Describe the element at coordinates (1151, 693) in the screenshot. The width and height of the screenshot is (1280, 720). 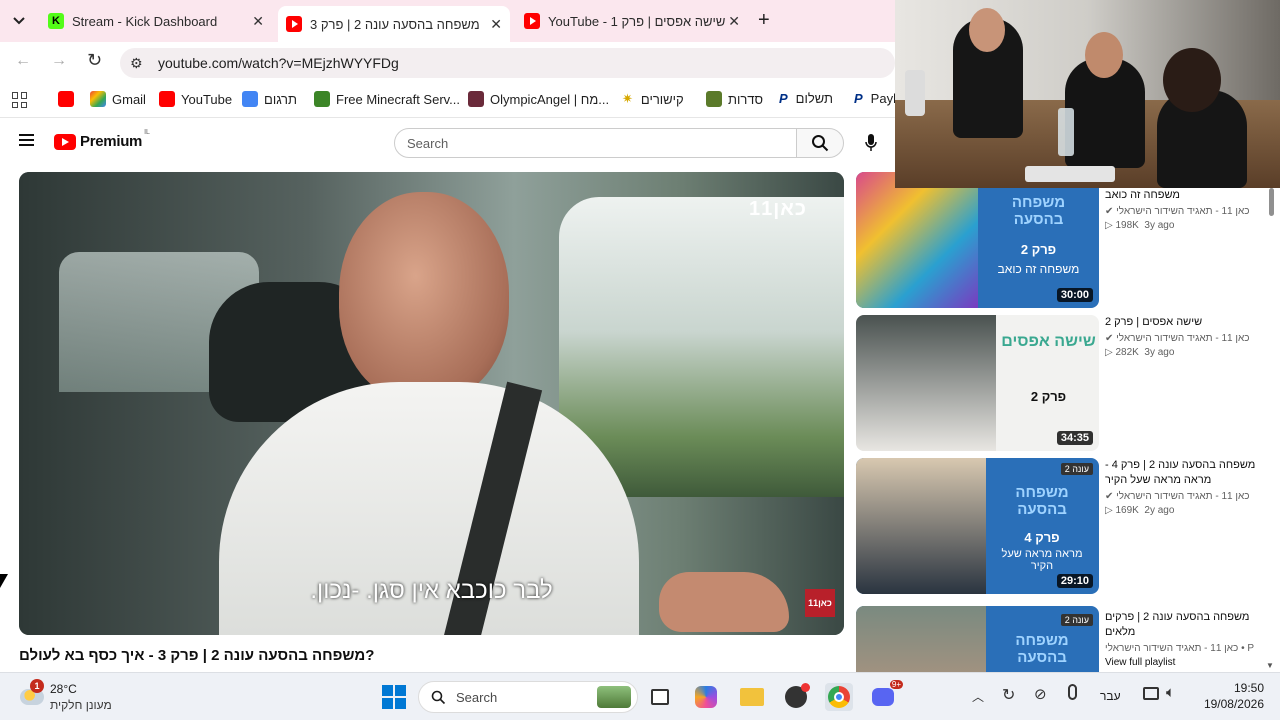
I see `display-icon` at that location.